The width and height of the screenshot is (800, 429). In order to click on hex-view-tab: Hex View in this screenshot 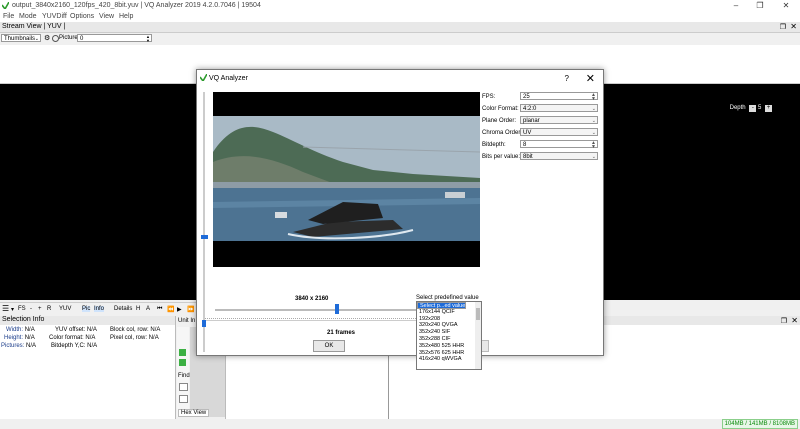, I will do `click(194, 413)`.